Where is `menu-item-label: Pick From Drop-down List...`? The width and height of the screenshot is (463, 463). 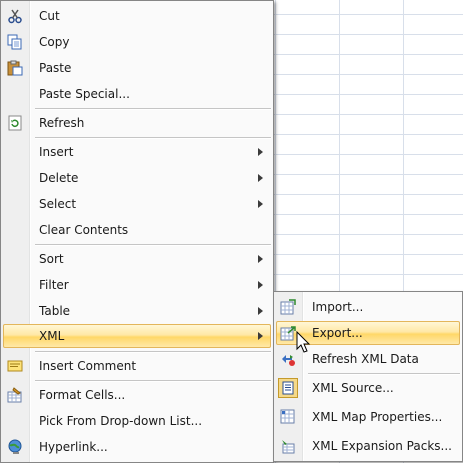
menu-item-label: Pick From Drop-down List... is located at coordinates (121, 421).